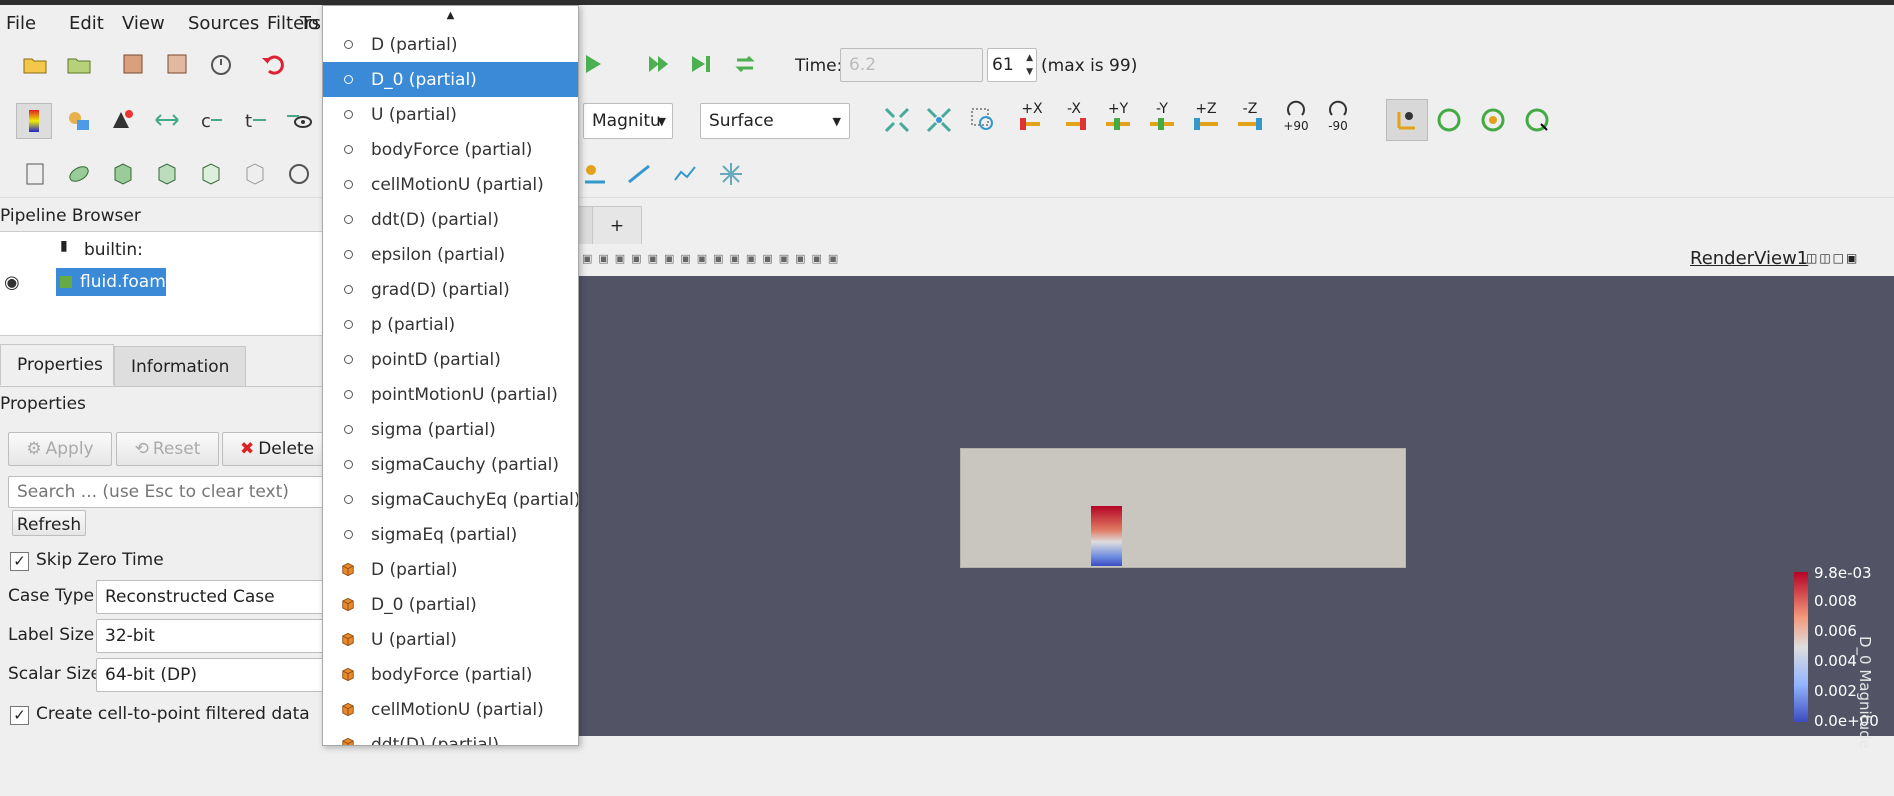 The image size is (1894, 796). Describe the element at coordinates (617, 226) in the screenshot. I see `add-layout-tab: +` at that location.